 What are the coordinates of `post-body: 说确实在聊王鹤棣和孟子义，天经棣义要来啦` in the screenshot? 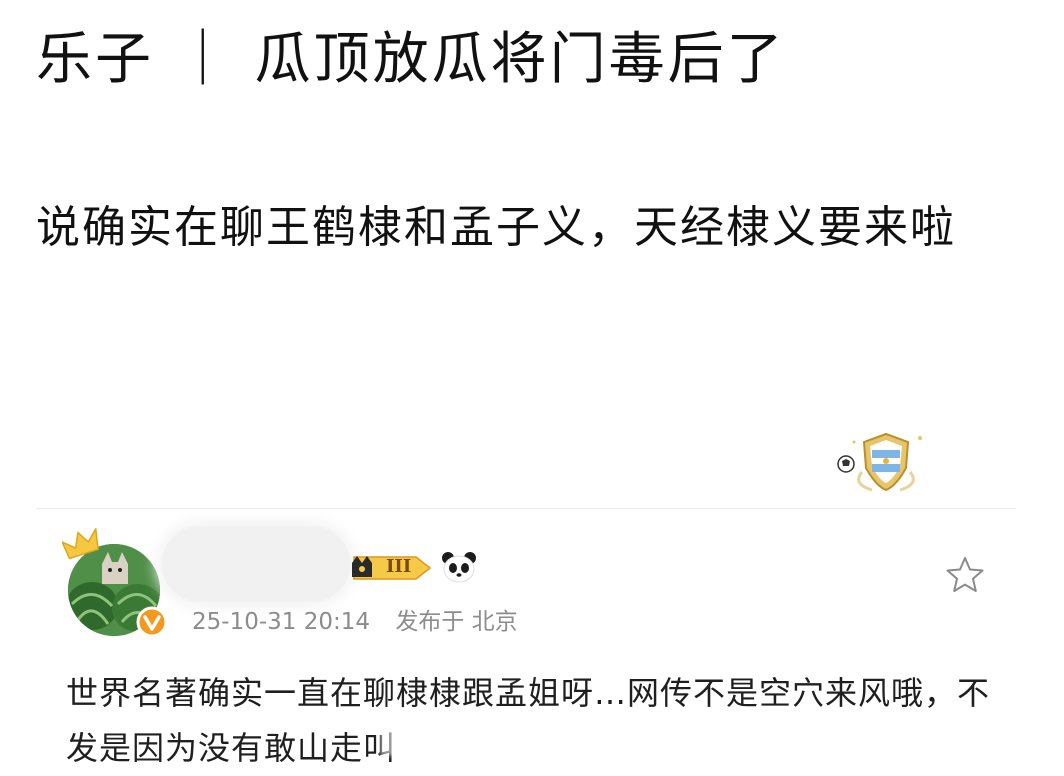 It's located at (496, 227).